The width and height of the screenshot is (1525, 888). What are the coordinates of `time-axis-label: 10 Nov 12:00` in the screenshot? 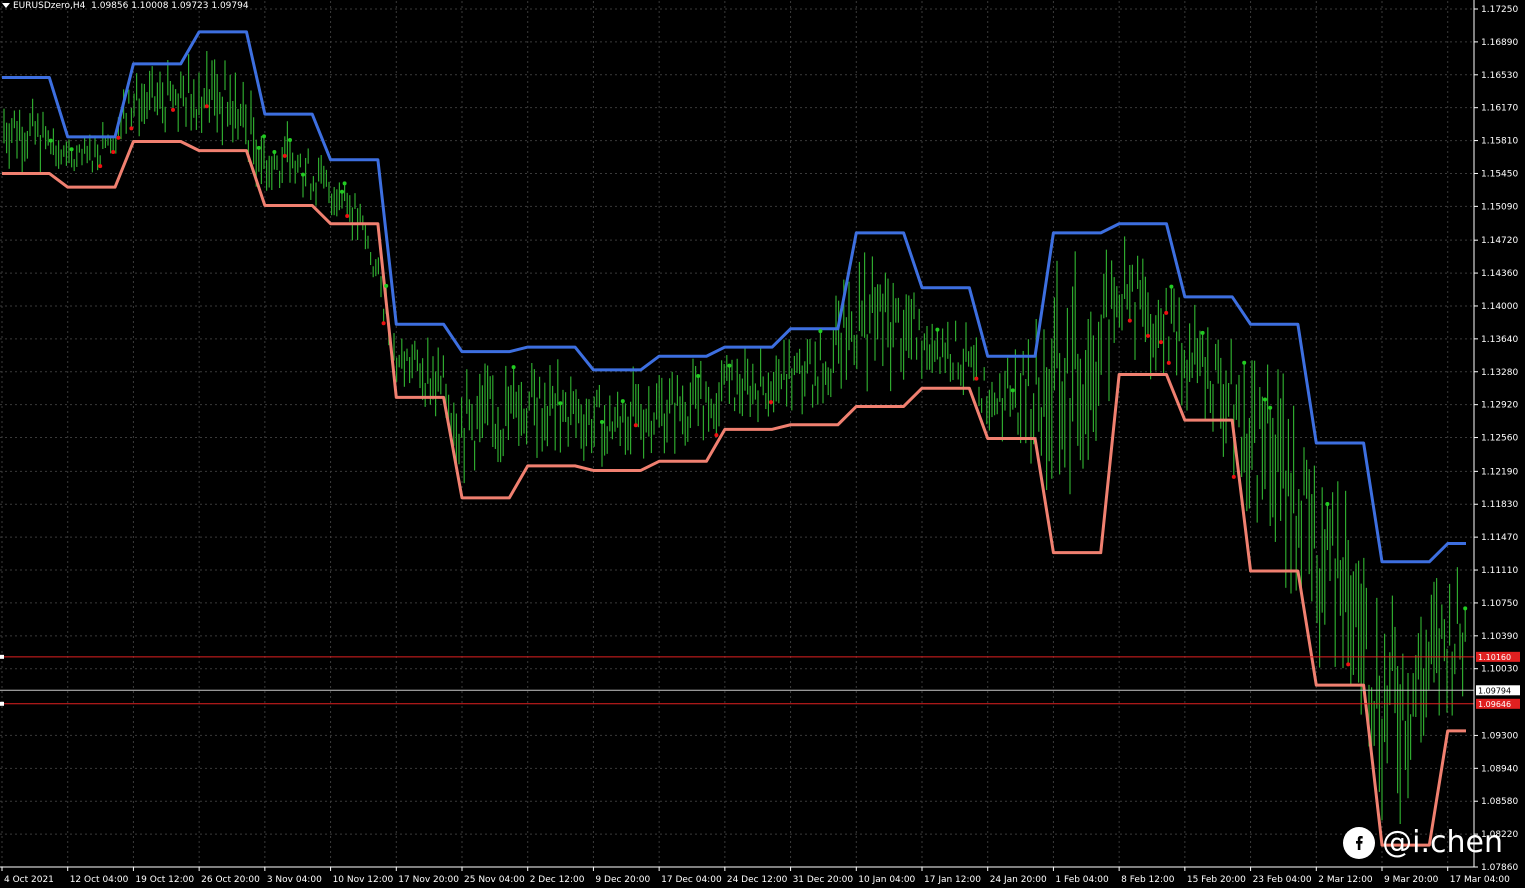 It's located at (363, 880).